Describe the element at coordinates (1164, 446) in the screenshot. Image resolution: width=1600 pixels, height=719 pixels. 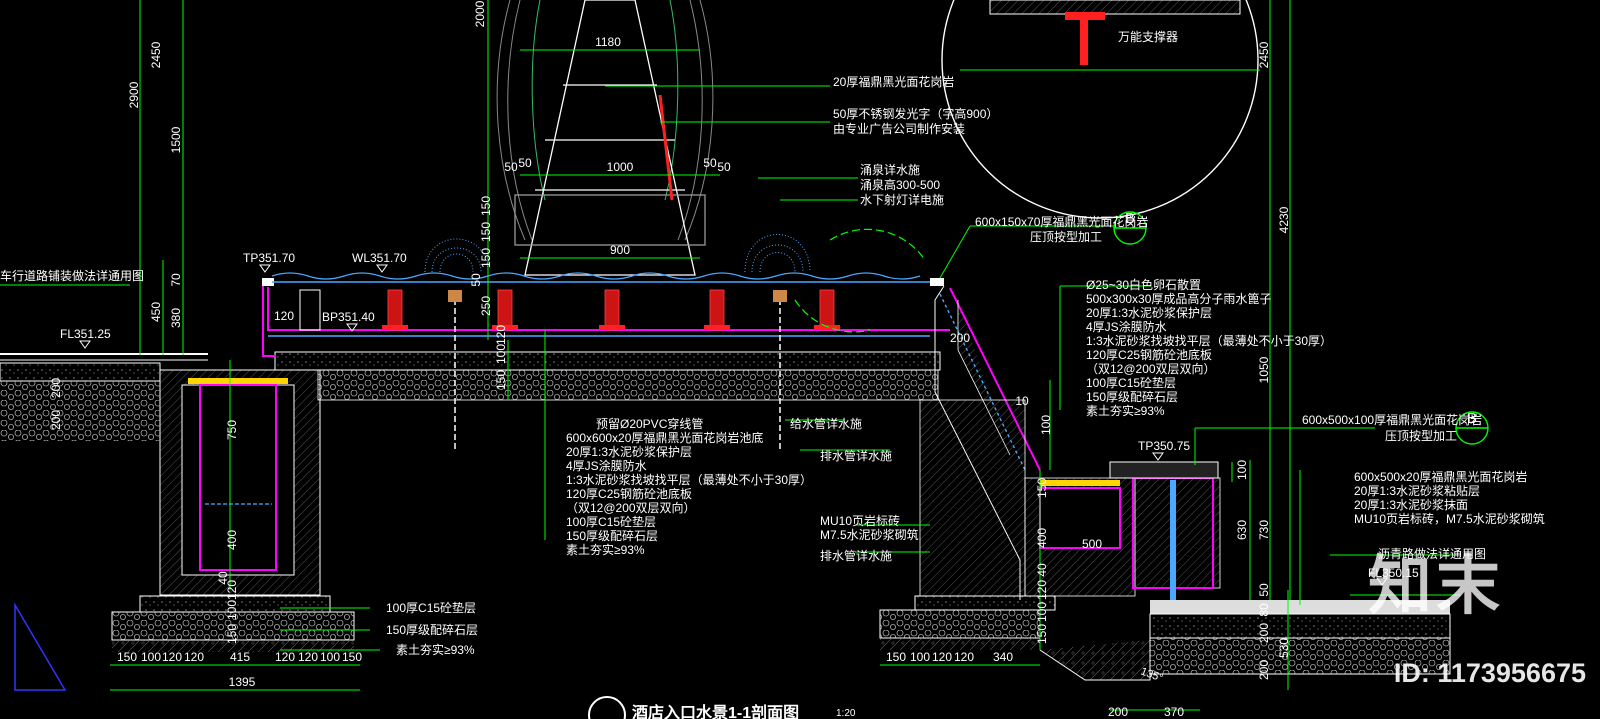
I see `level-tp-right: TP350.75` at that location.